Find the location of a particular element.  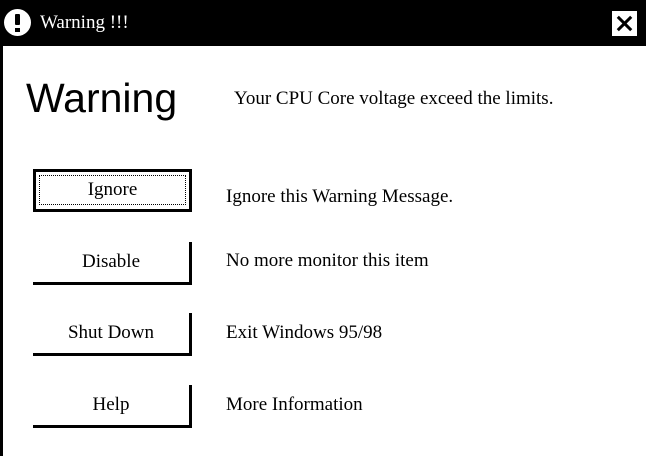

warning-message: Your CPU Core voltage exceed the limits. is located at coordinates (394, 98).